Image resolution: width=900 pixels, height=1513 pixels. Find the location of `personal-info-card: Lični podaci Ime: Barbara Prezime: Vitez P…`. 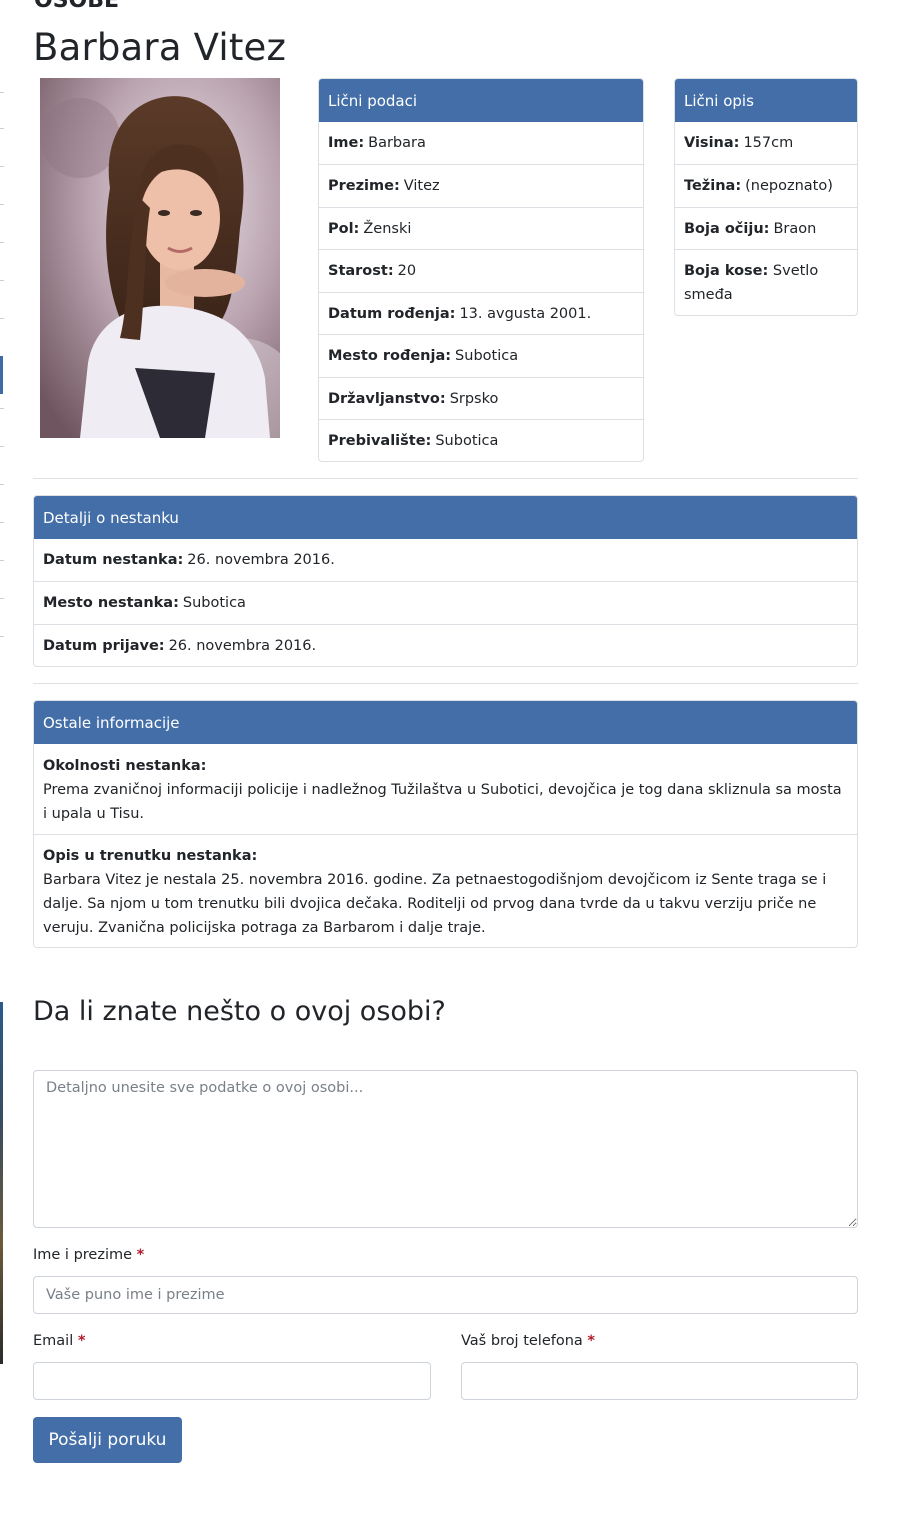

personal-info-card: Lični podaci Ime: Barbara Prezime: Vitez P… is located at coordinates (481, 270).